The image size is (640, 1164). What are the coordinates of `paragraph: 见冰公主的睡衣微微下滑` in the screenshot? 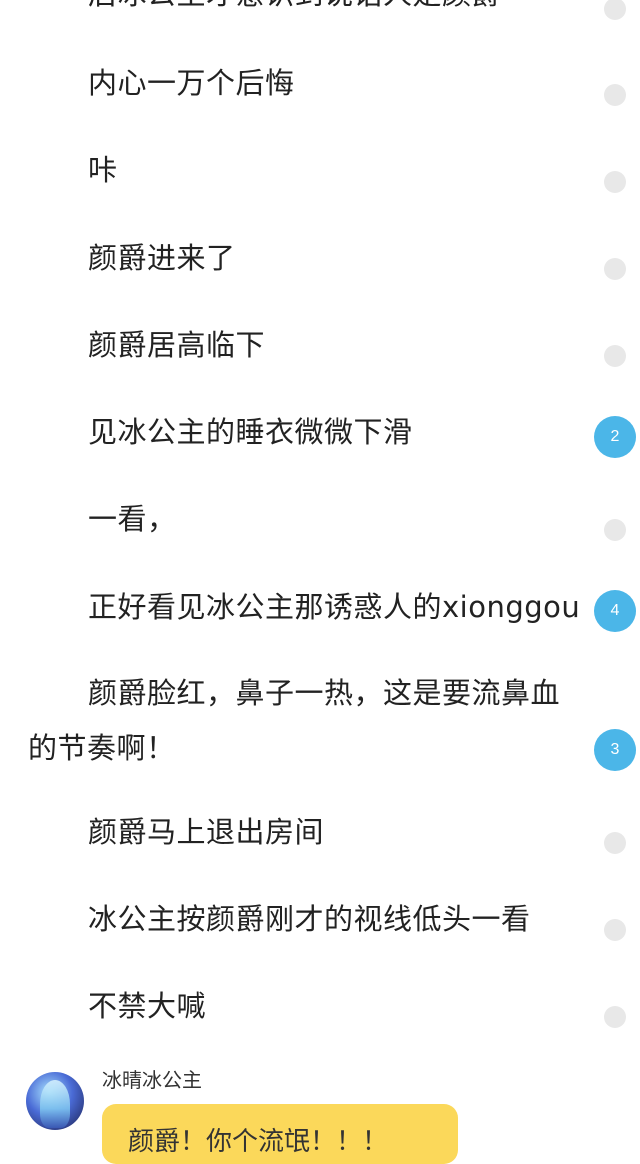 It's located at (250, 432).